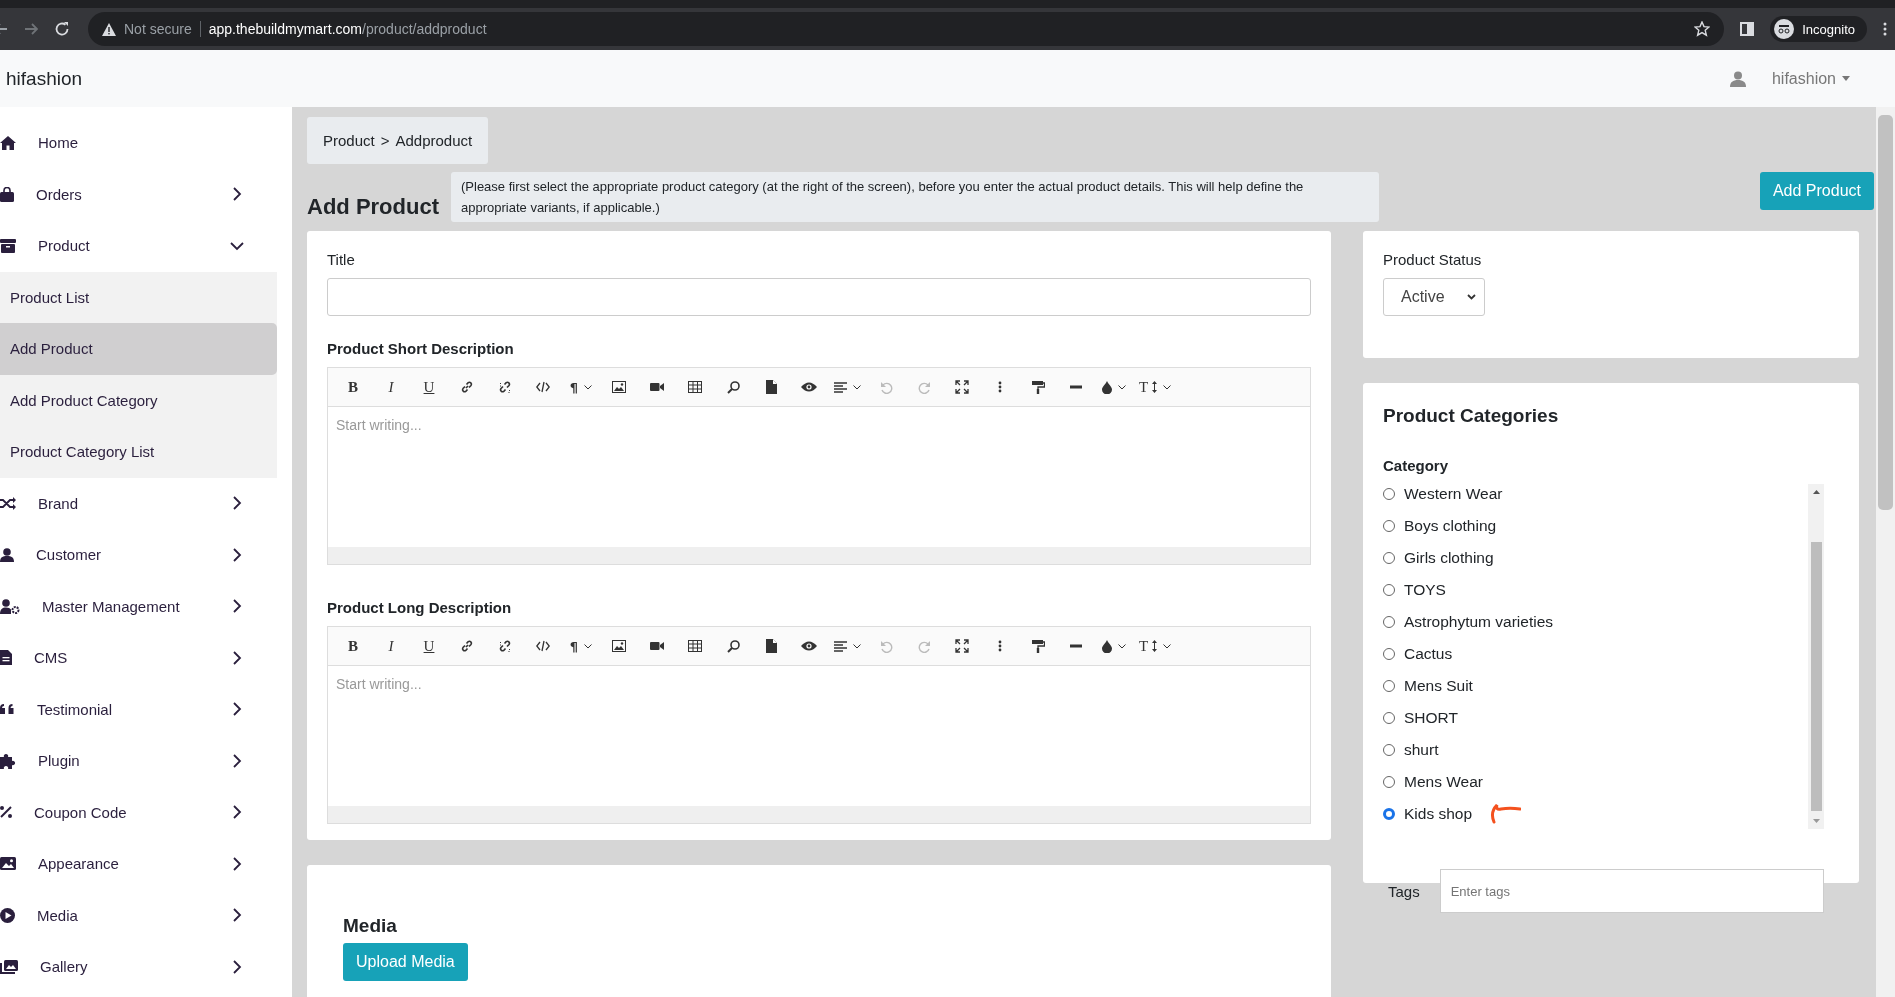  What do you see at coordinates (1478, 622) in the screenshot?
I see `radio-label: Astrophytum varieties` at bounding box center [1478, 622].